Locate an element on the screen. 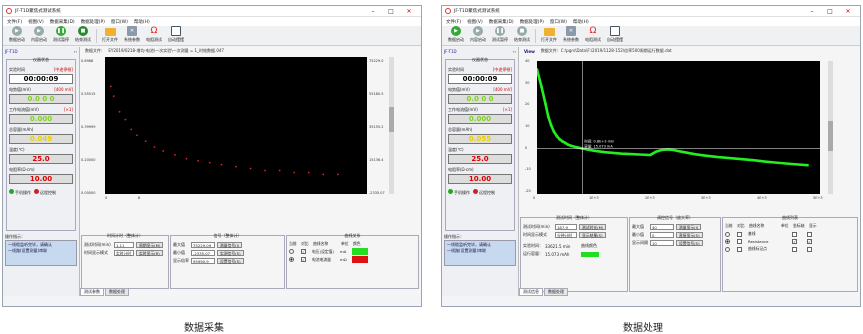 Image resolution: width=863 pixels, height=334 pixels. time-mode-select: 实时计时 is located at coordinates (124, 253).